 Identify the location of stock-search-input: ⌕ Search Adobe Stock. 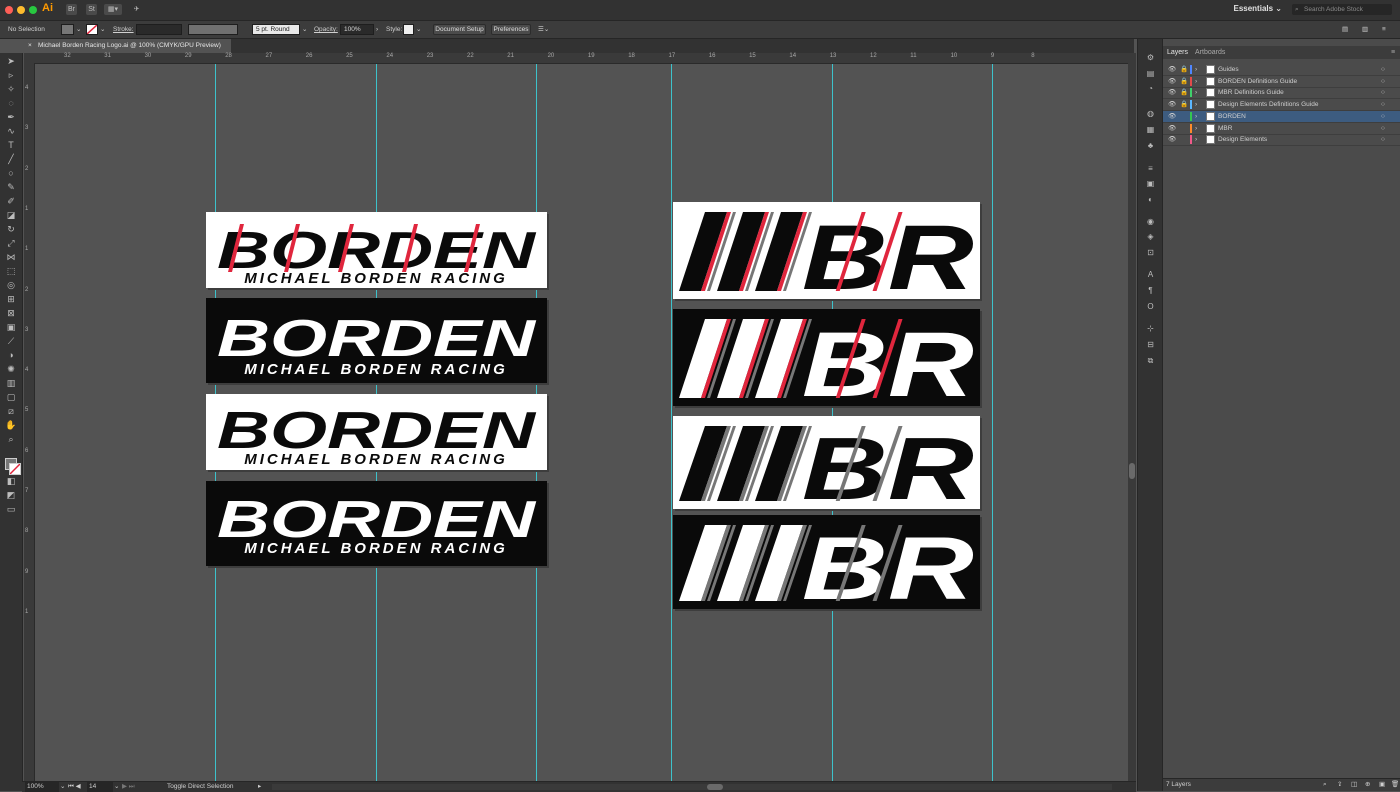
(1342, 9).